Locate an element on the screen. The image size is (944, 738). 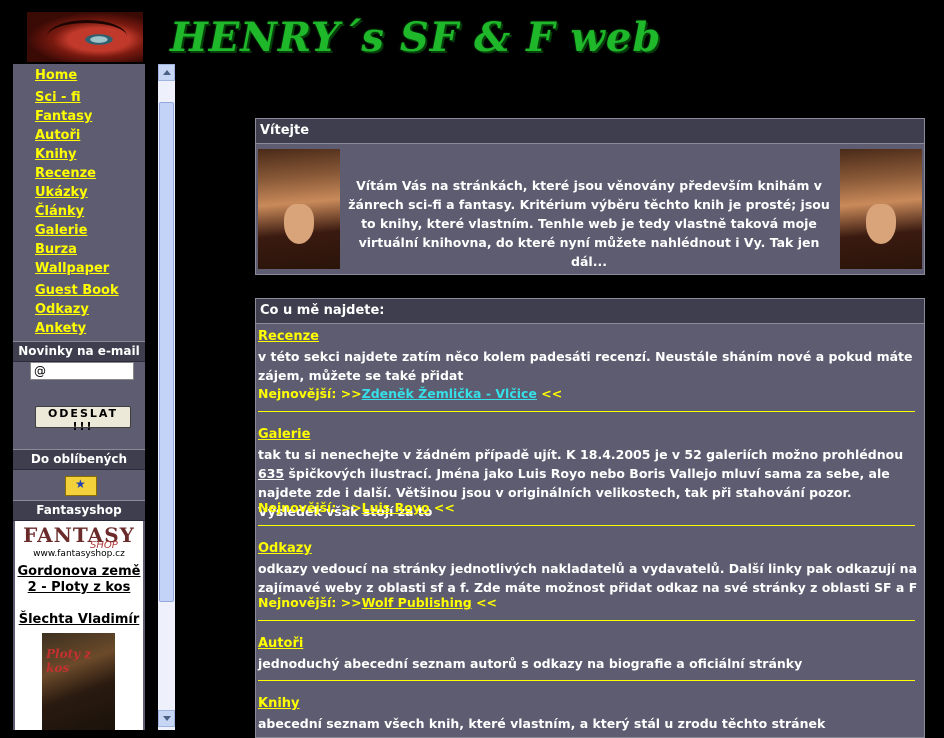
book-cover-title: Ploty z kos is located at coordinates (69, 661).